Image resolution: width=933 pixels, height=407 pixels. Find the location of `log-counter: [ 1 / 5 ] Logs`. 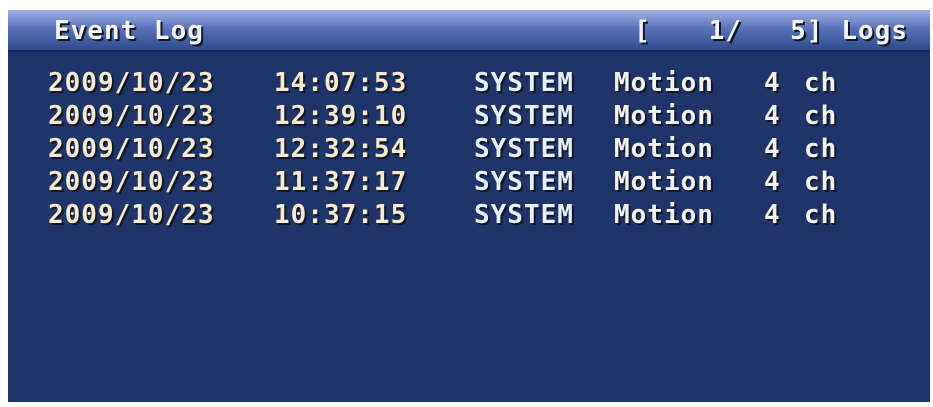

log-counter: [ 1 / 5 ] Logs is located at coordinates (771, 31).